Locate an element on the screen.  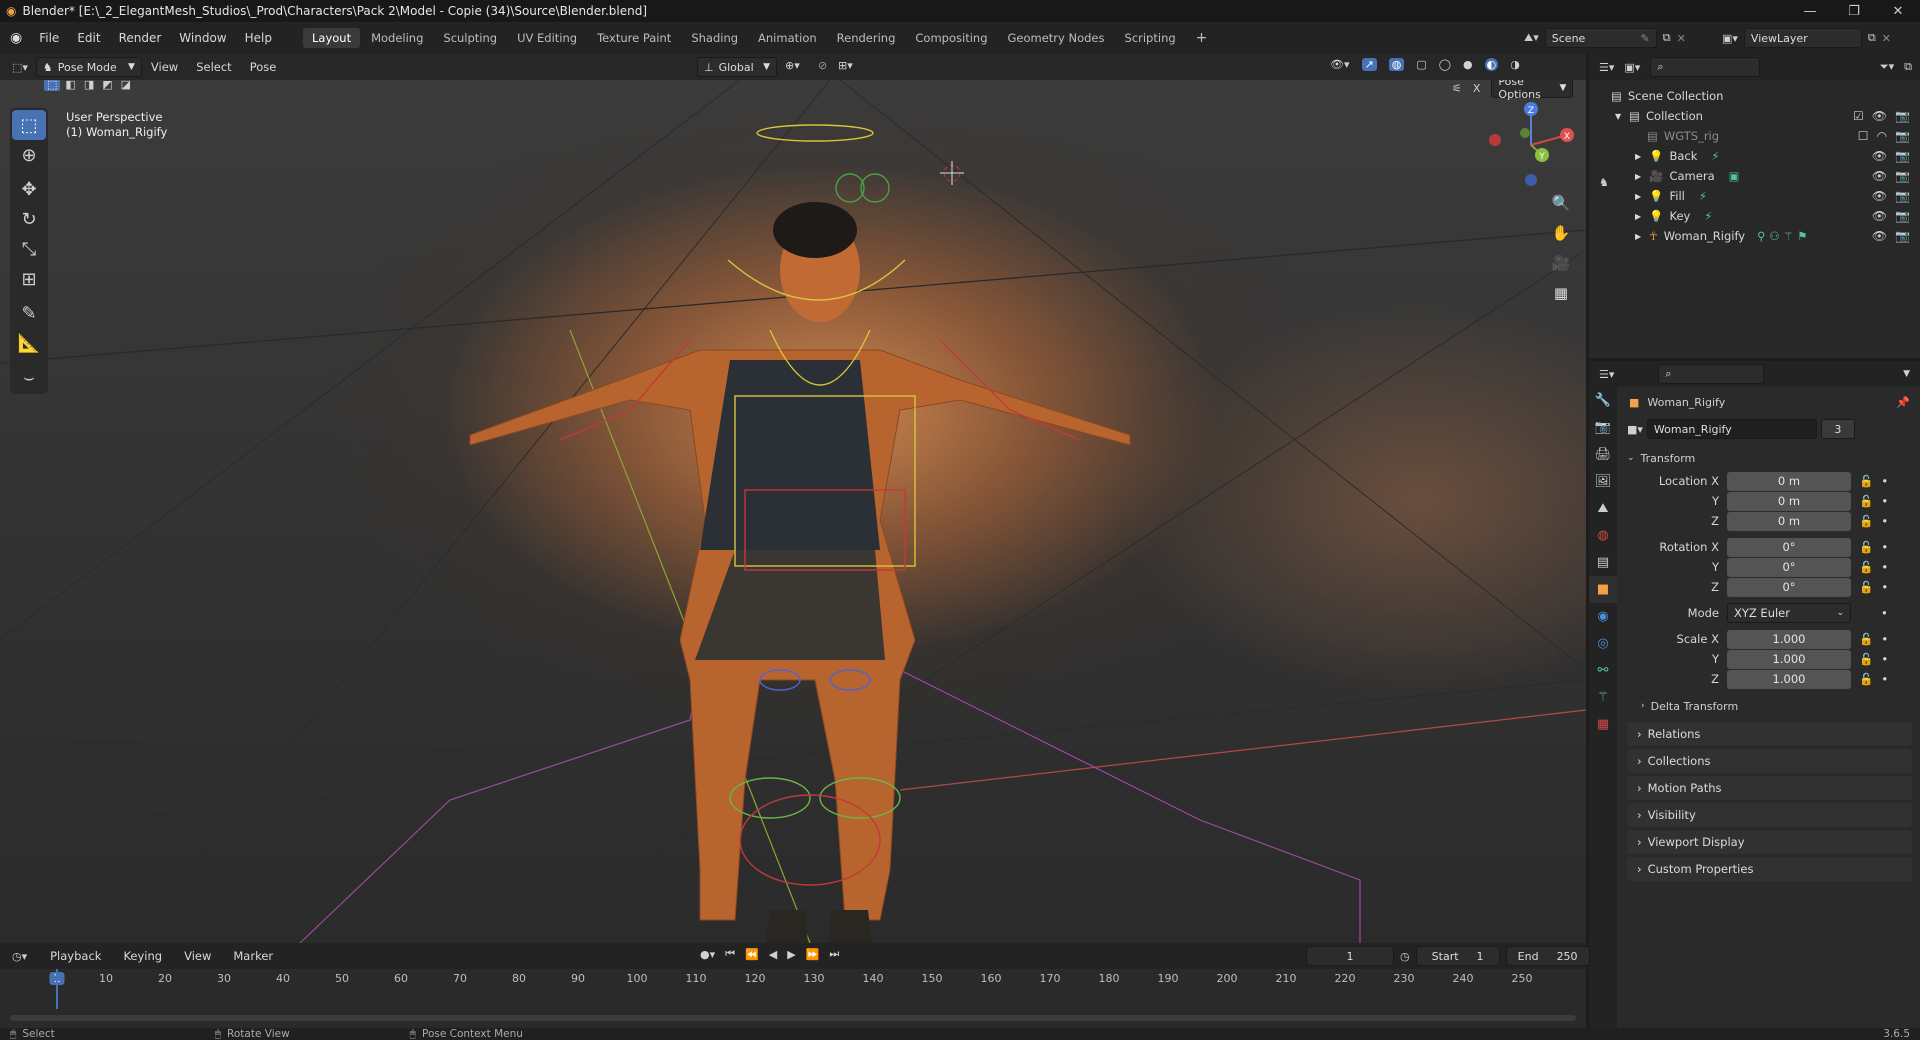
tab-shading: Shading is located at coordinates (714, 38).